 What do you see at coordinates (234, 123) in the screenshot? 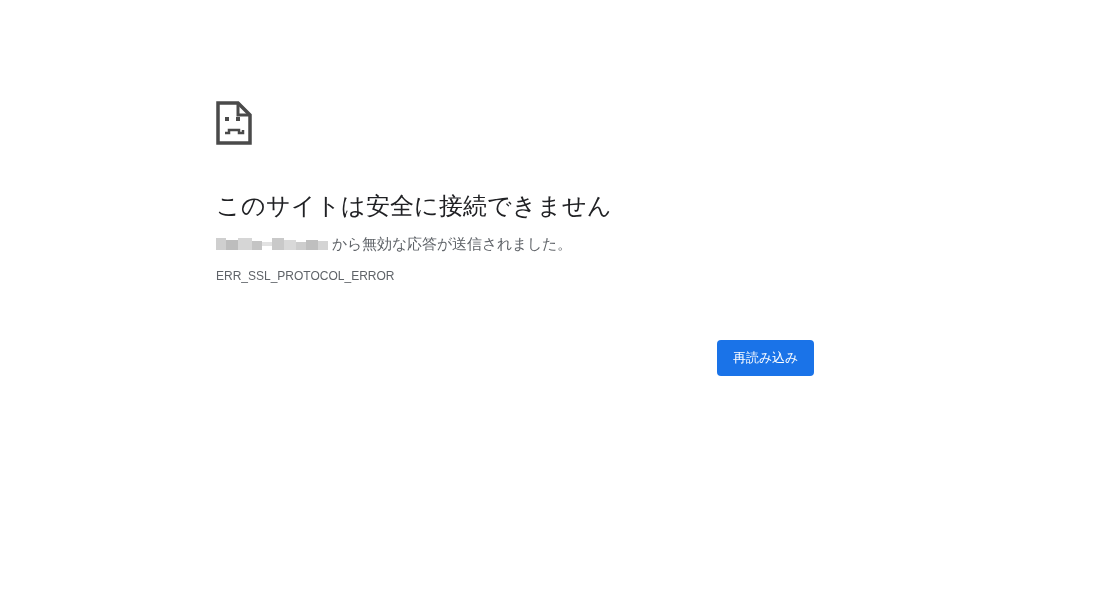
I see `sad-page-icon` at bounding box center [234, 123].